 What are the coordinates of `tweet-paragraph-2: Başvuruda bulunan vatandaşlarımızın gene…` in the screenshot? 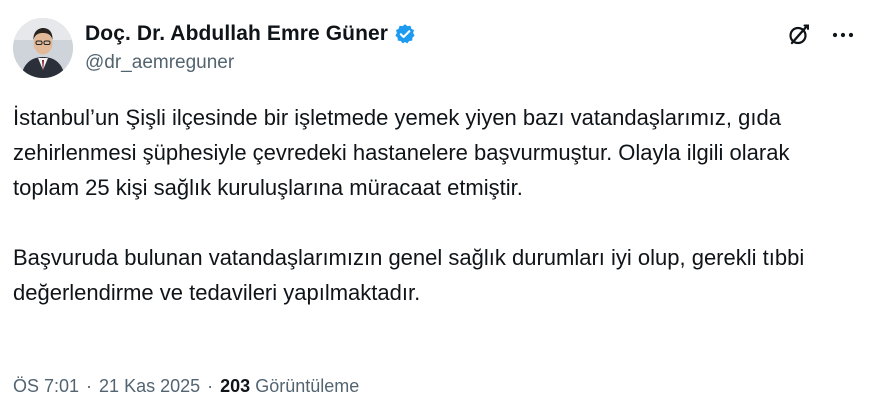 It's located at (409, 275).